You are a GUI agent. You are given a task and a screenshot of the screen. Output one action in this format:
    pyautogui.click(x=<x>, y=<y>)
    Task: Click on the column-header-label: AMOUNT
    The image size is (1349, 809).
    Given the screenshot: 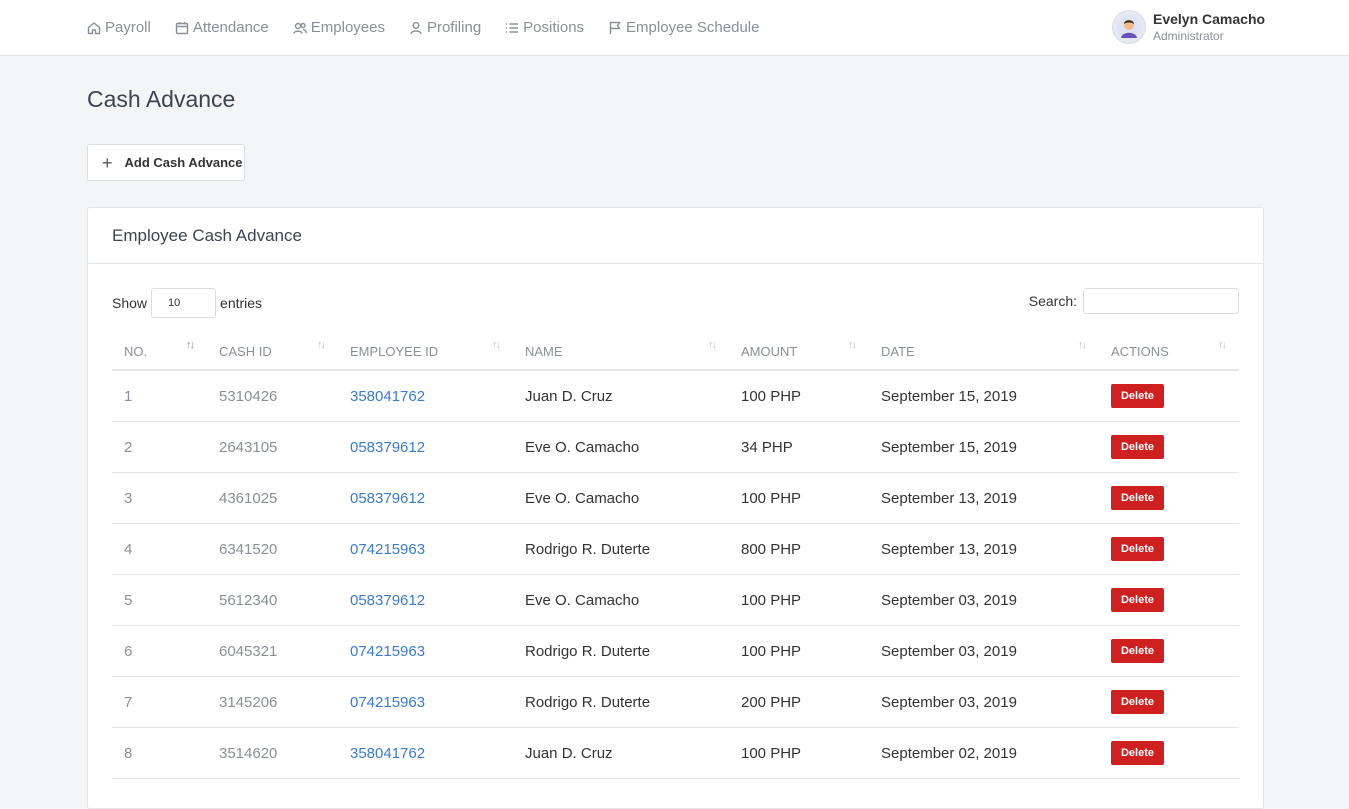 What is the action you would take?
    pyautogui.click(x=769, y=351)
    